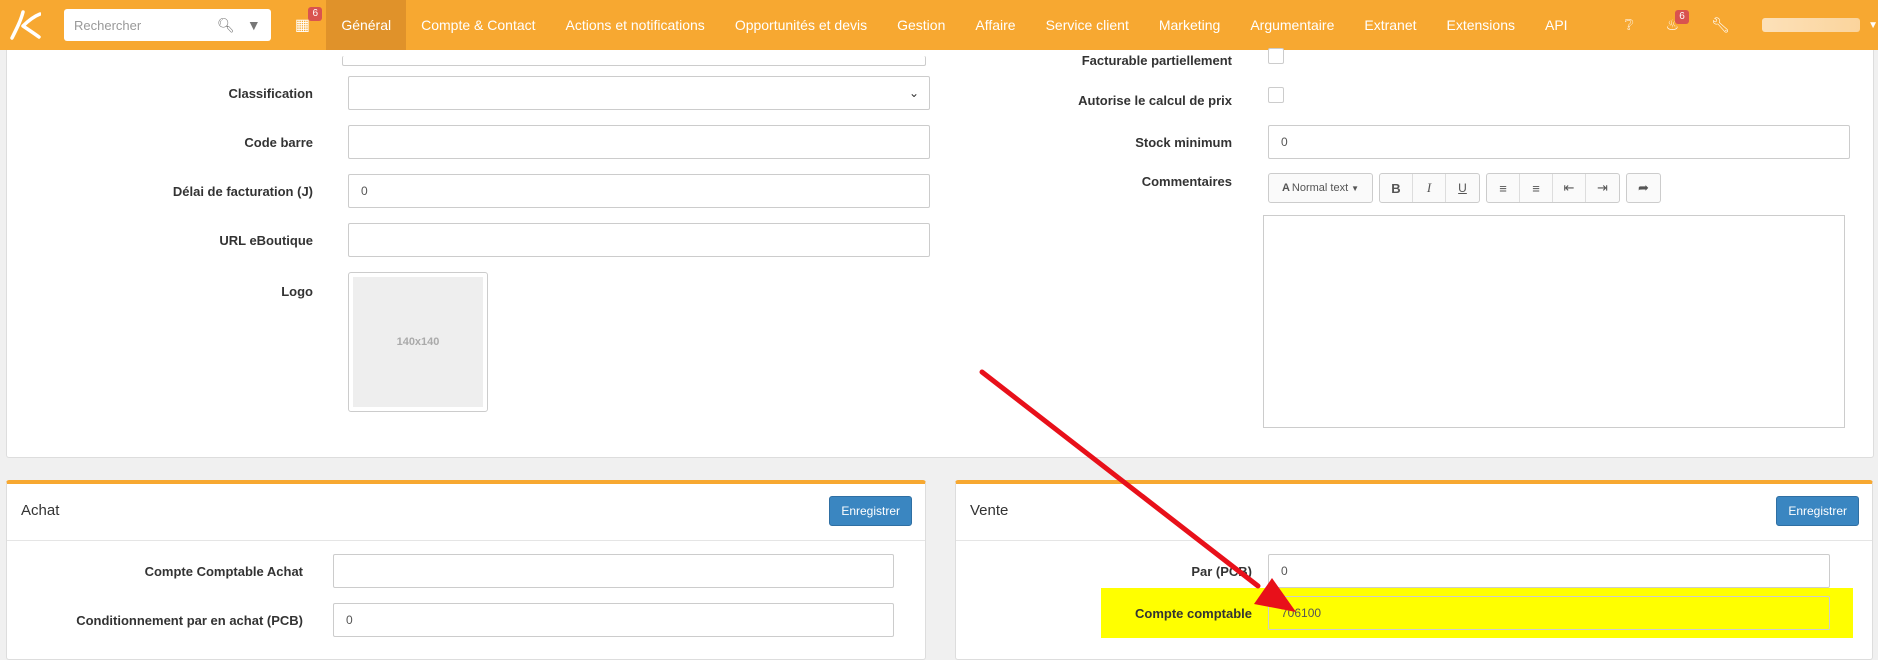 The image size is (1878, 660). Describe the element at coordinates (1221, 571) in the screenshot. I see `vente-par-label: Par (PCB)` at that location.